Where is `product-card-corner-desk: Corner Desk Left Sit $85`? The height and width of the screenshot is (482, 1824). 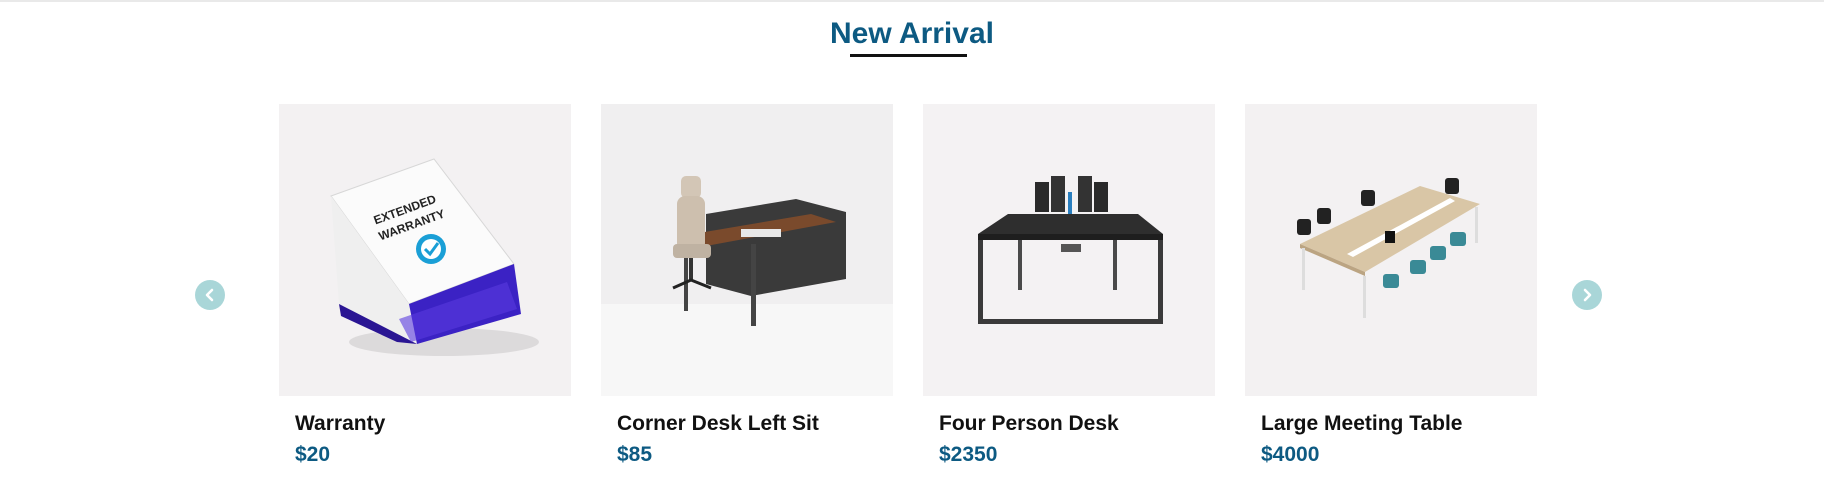
product-card-corner-desk: Corner Desk Left Sit $85 is located at coordinates (747, 285).